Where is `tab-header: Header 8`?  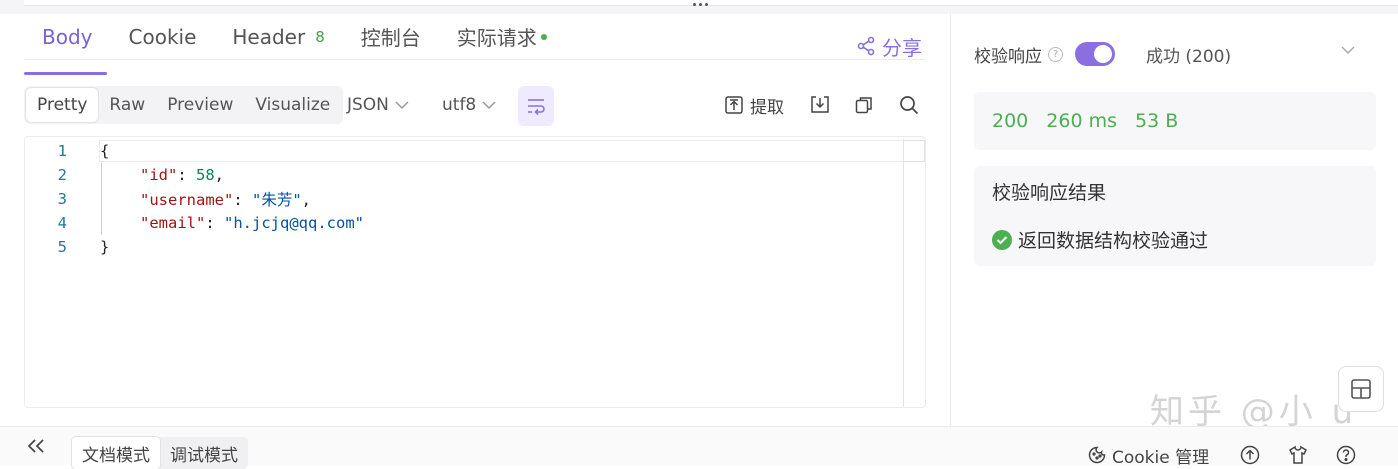 tab-header: Header 8 is located at coordinates (278, 37).